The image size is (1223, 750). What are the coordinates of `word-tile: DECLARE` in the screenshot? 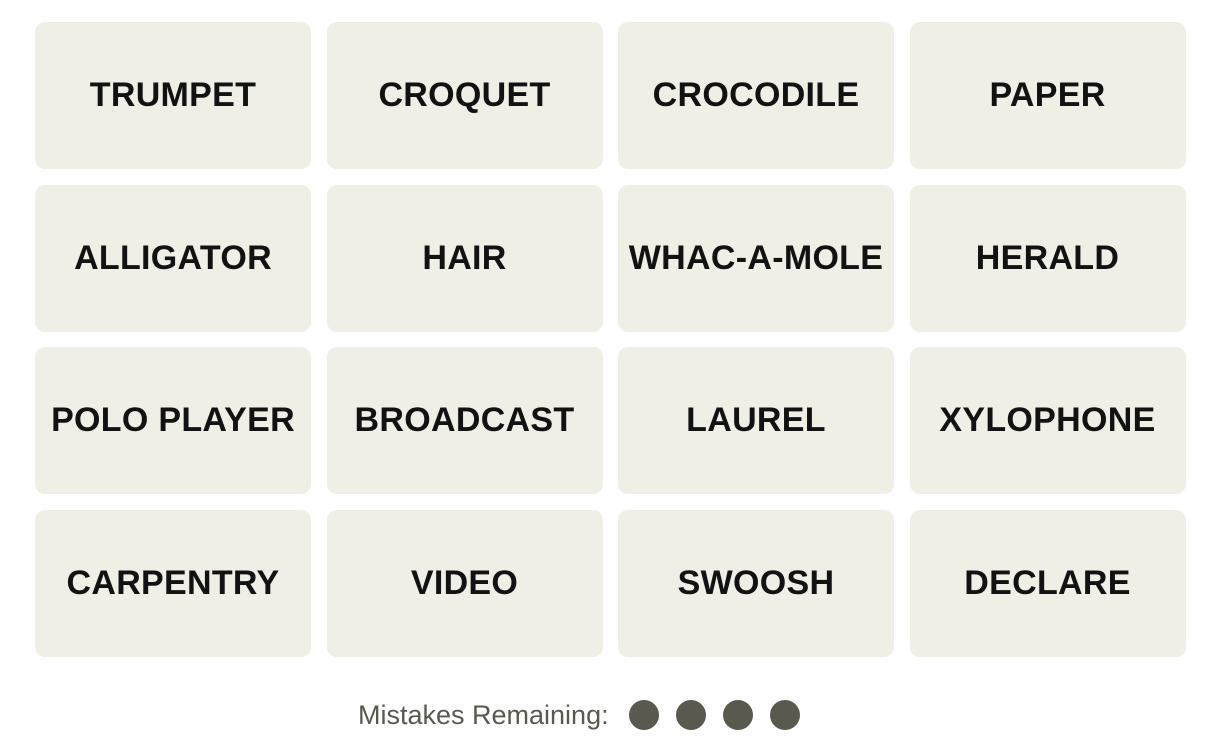 It's located at (1047, 583).